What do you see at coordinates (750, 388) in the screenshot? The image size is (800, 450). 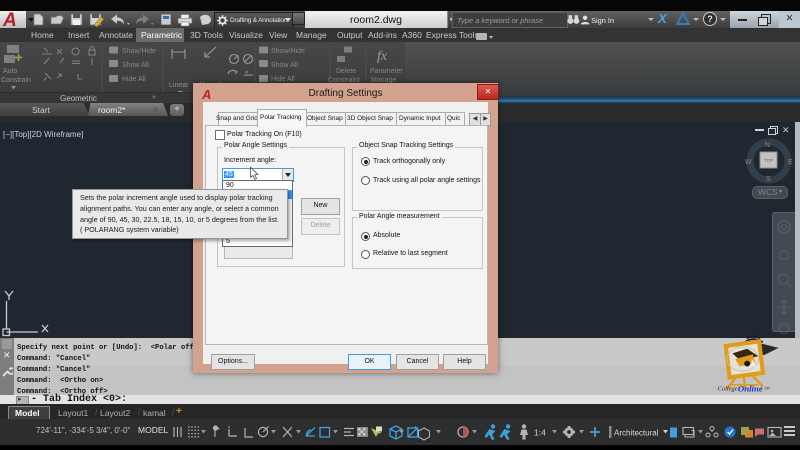 I see `svg-text: Online` at bounding box center [750, 388].